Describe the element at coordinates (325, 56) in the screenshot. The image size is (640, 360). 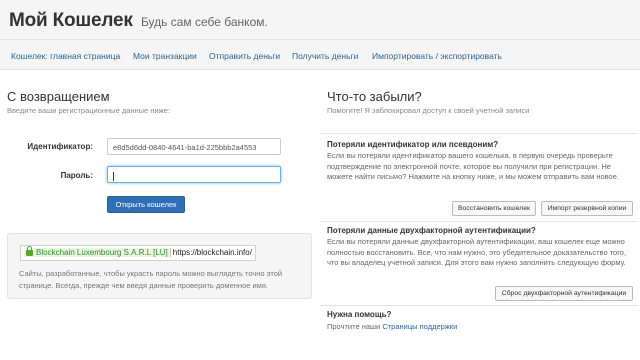
I see `nav-receive-money: Получить деньги` at that location.